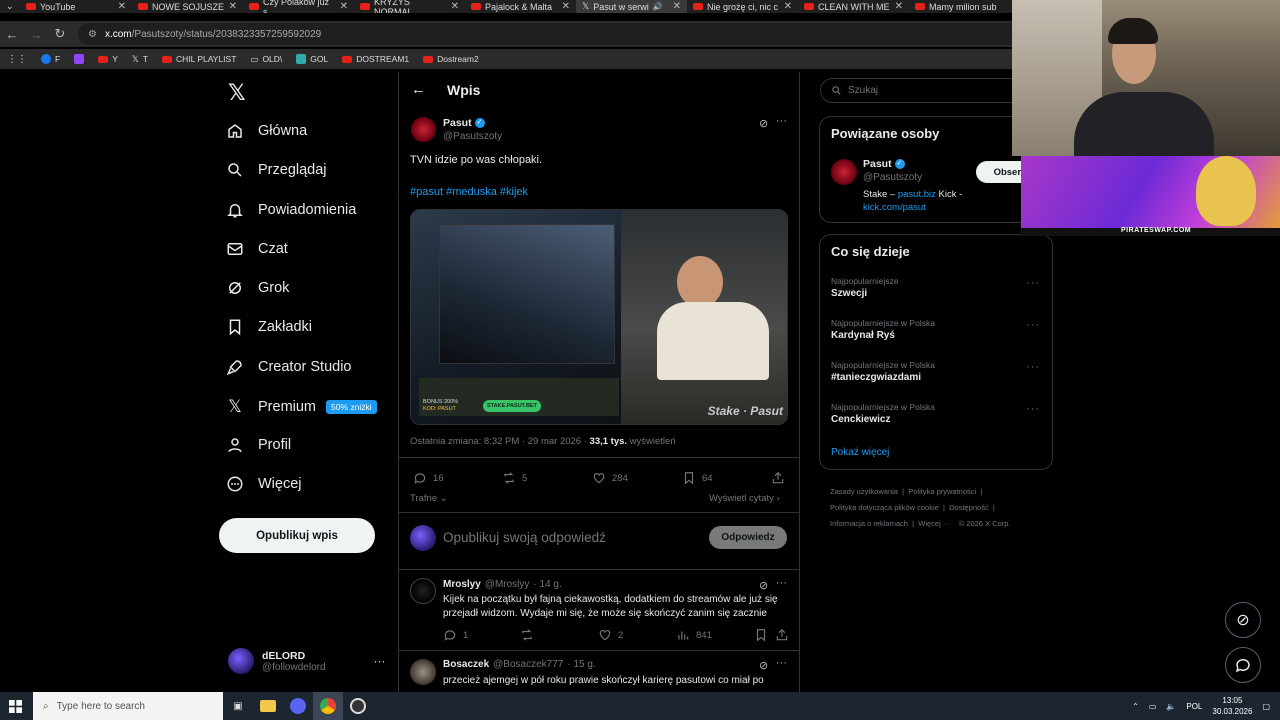 The image size is (1280, 720). Describe the element at coordinates (187, 6) in the screenshot. I see `browser-tab: NOWE SOJUSZE ✕` at that location.